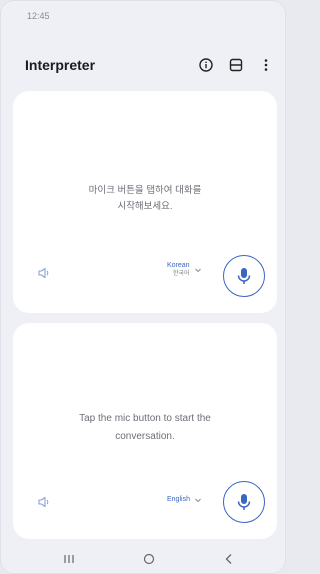  Describe the element at coordinates (60, 65) in the screenshot. I see `page-title: Interpreter` at that location.